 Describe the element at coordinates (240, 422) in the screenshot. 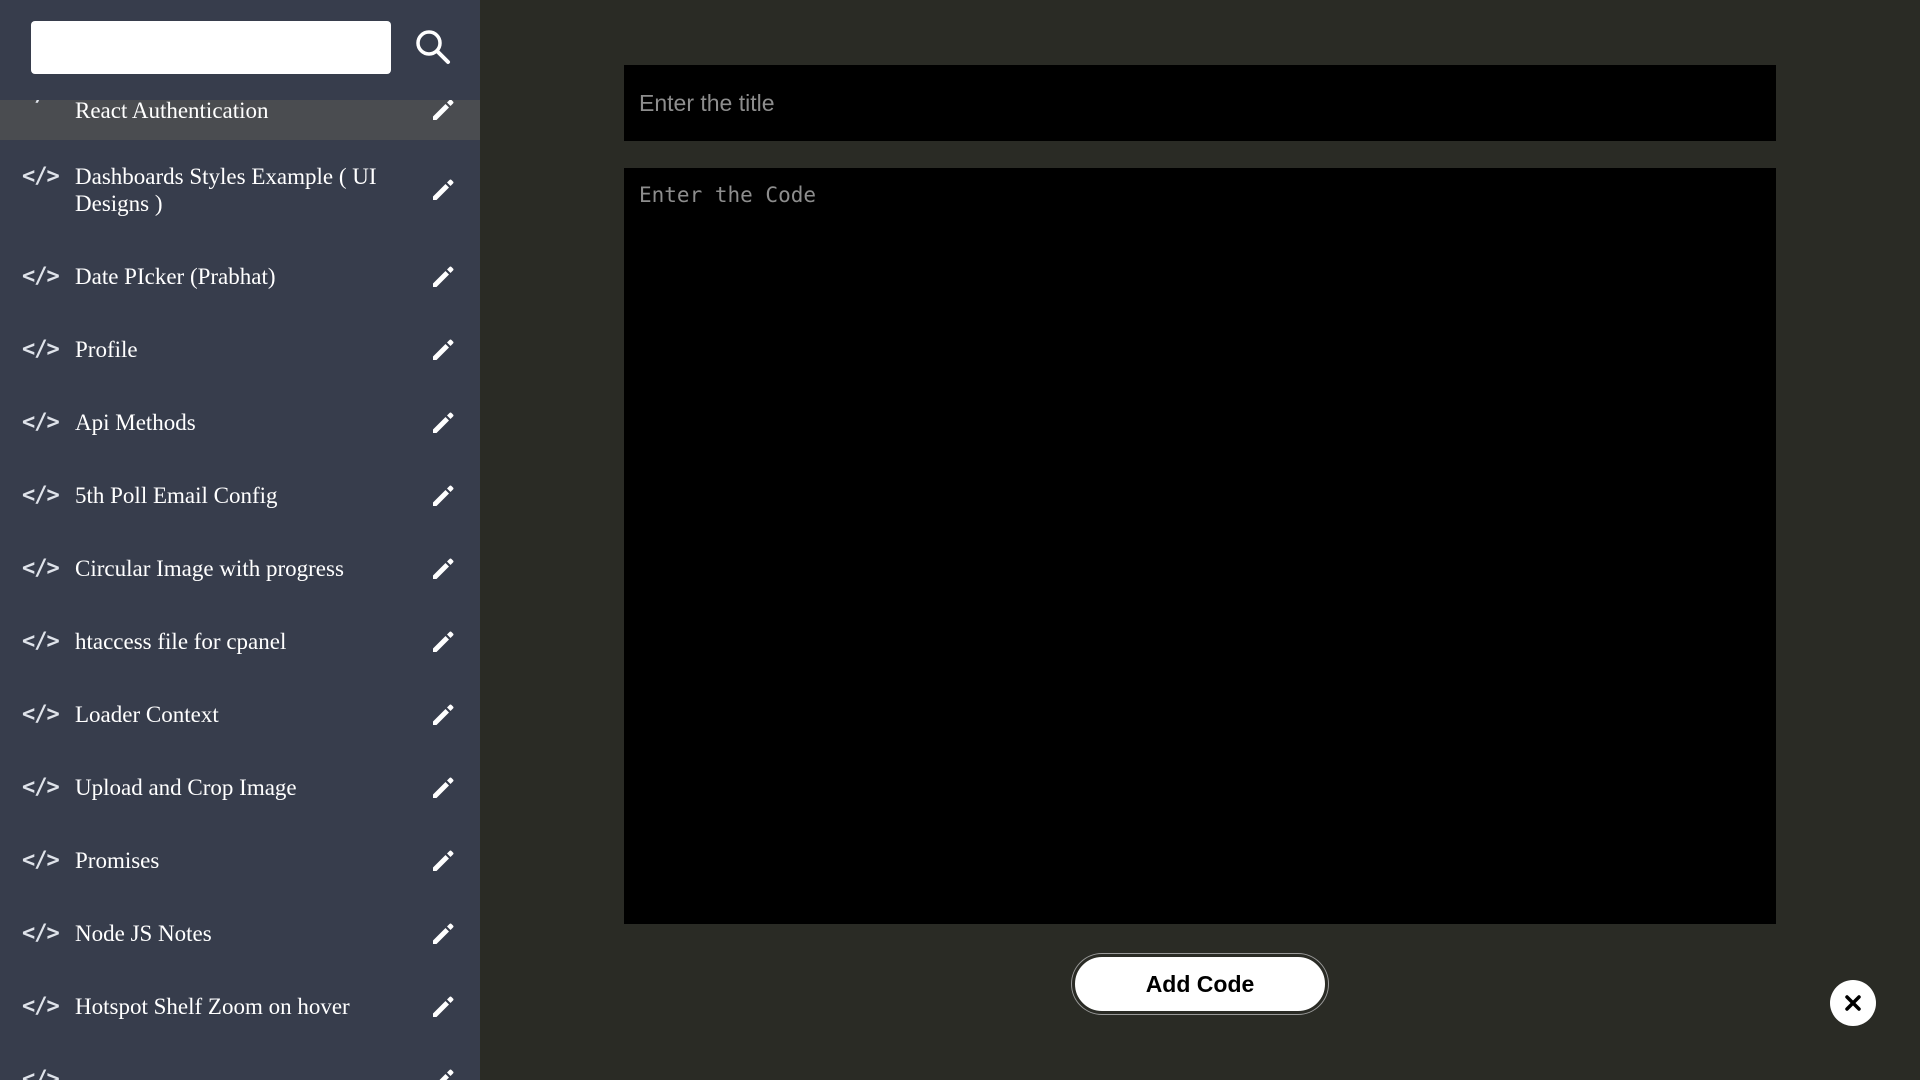

I see `sidebar-snippet-item: </> Api Methods` at that location.